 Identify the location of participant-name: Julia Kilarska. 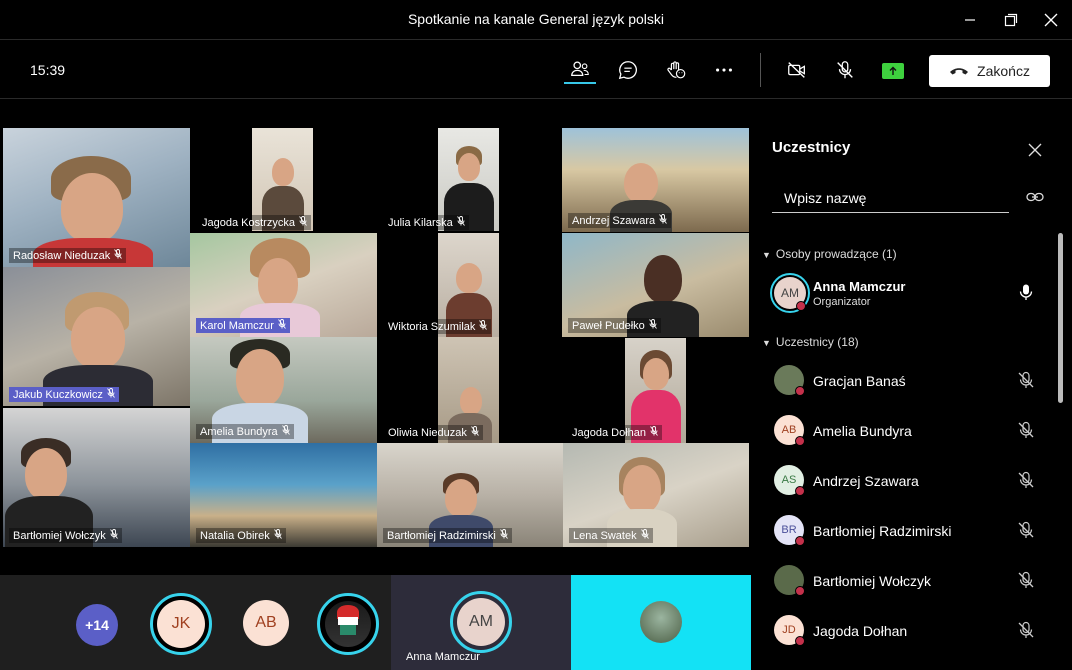
(426, 222).